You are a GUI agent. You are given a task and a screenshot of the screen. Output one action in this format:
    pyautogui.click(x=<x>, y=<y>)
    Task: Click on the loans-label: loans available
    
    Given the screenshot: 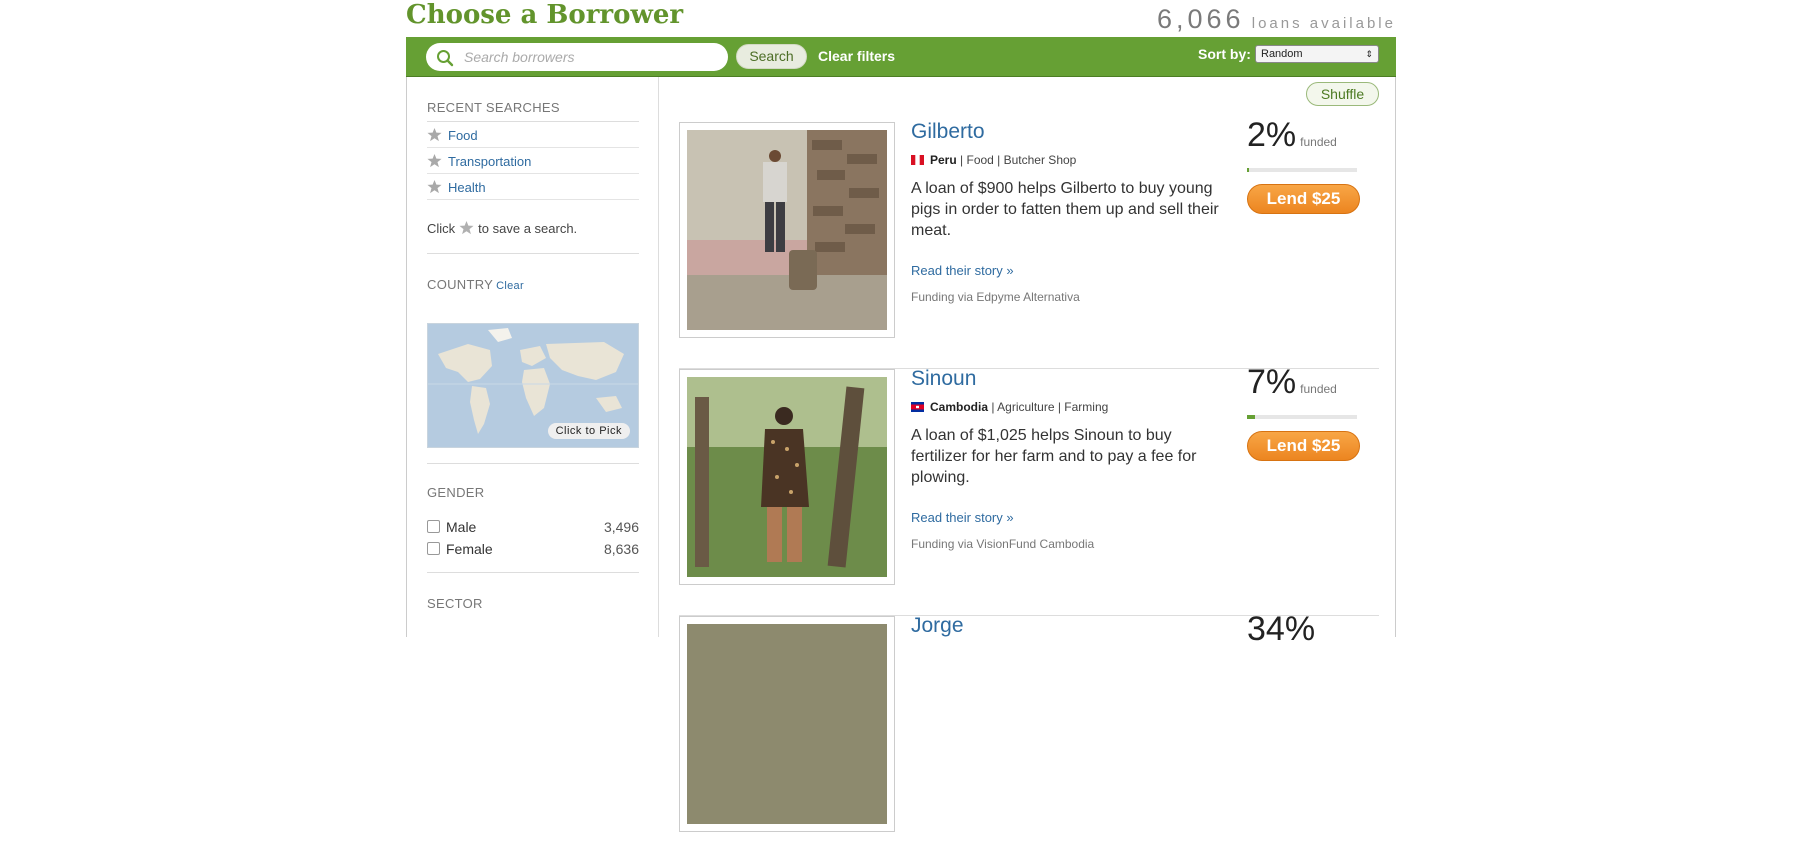 What is the action you would take?
    pyautogui.click(x=1323, y=23)
    